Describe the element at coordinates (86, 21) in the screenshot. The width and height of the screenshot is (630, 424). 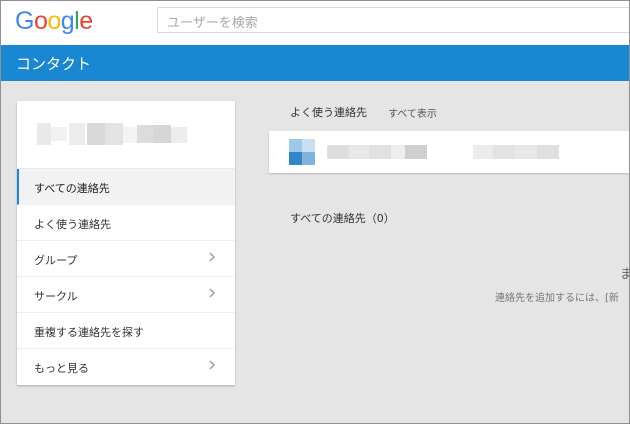
I see `logo-letter: e` at that location.